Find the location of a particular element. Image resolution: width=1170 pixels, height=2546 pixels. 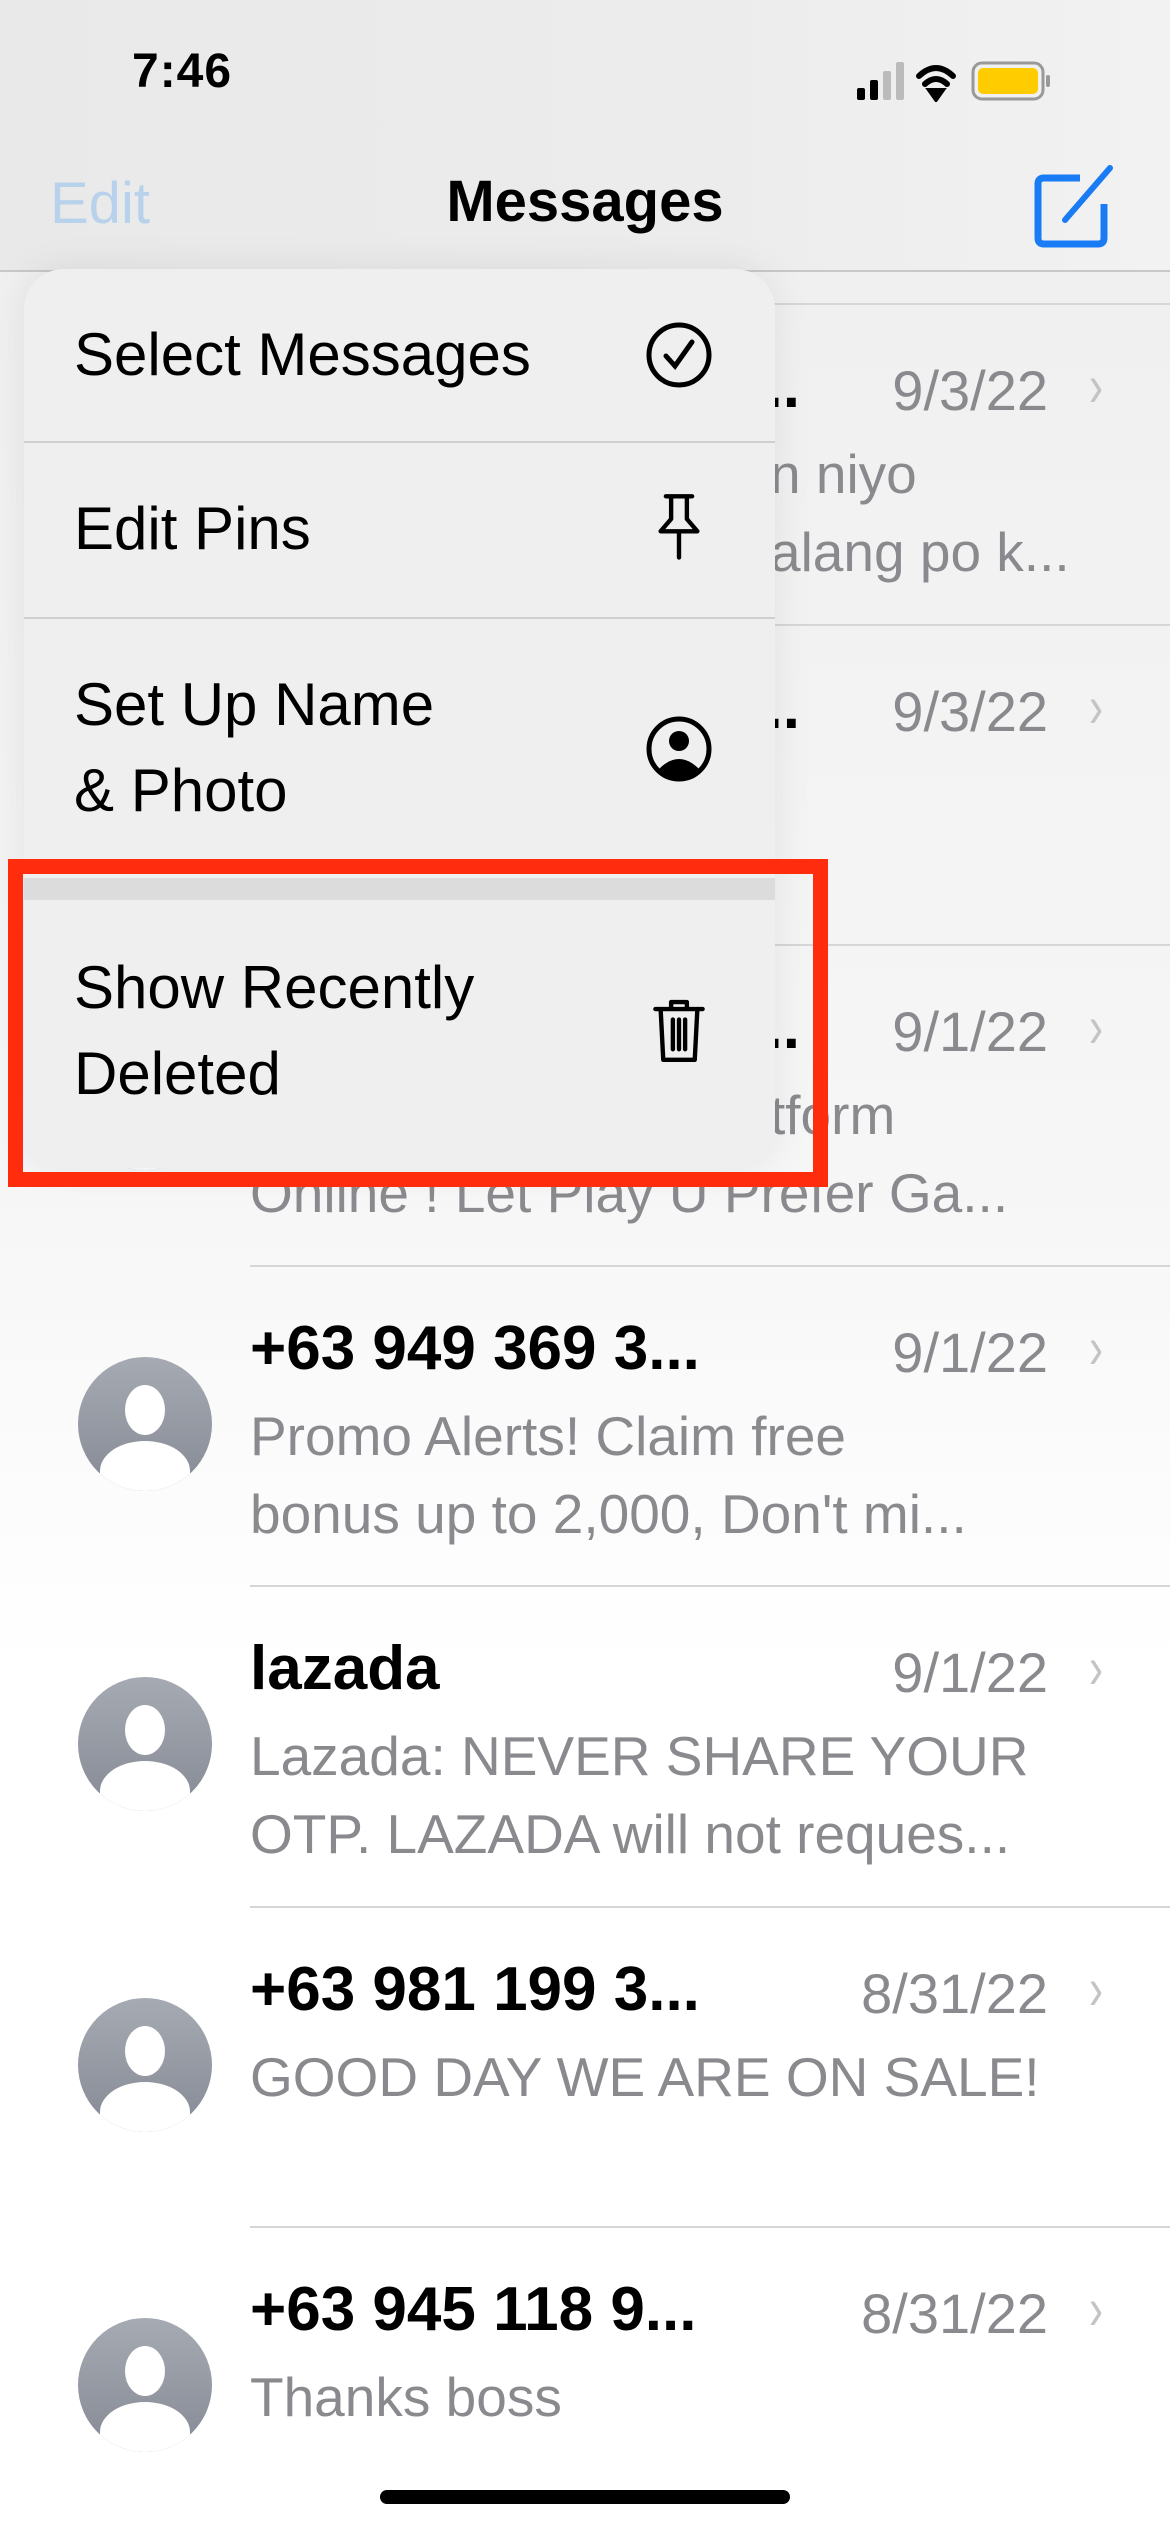

status-time: 7:46 is located at coordinates (182, 71).